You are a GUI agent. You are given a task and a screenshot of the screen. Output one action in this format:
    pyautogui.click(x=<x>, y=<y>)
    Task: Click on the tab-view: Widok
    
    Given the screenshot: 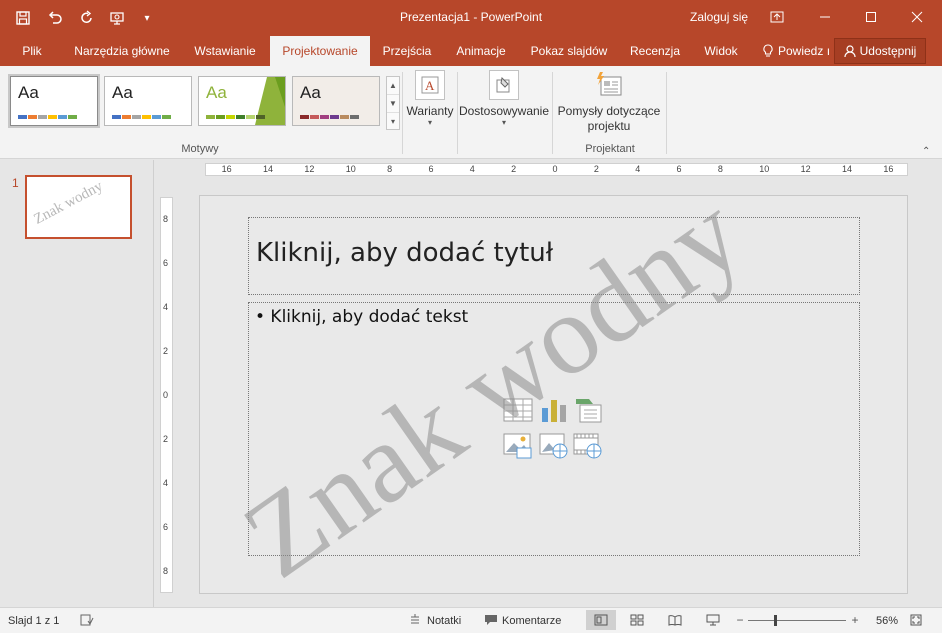 What is the action you would take?
    pyautogui.click(x=721, y=51)
    